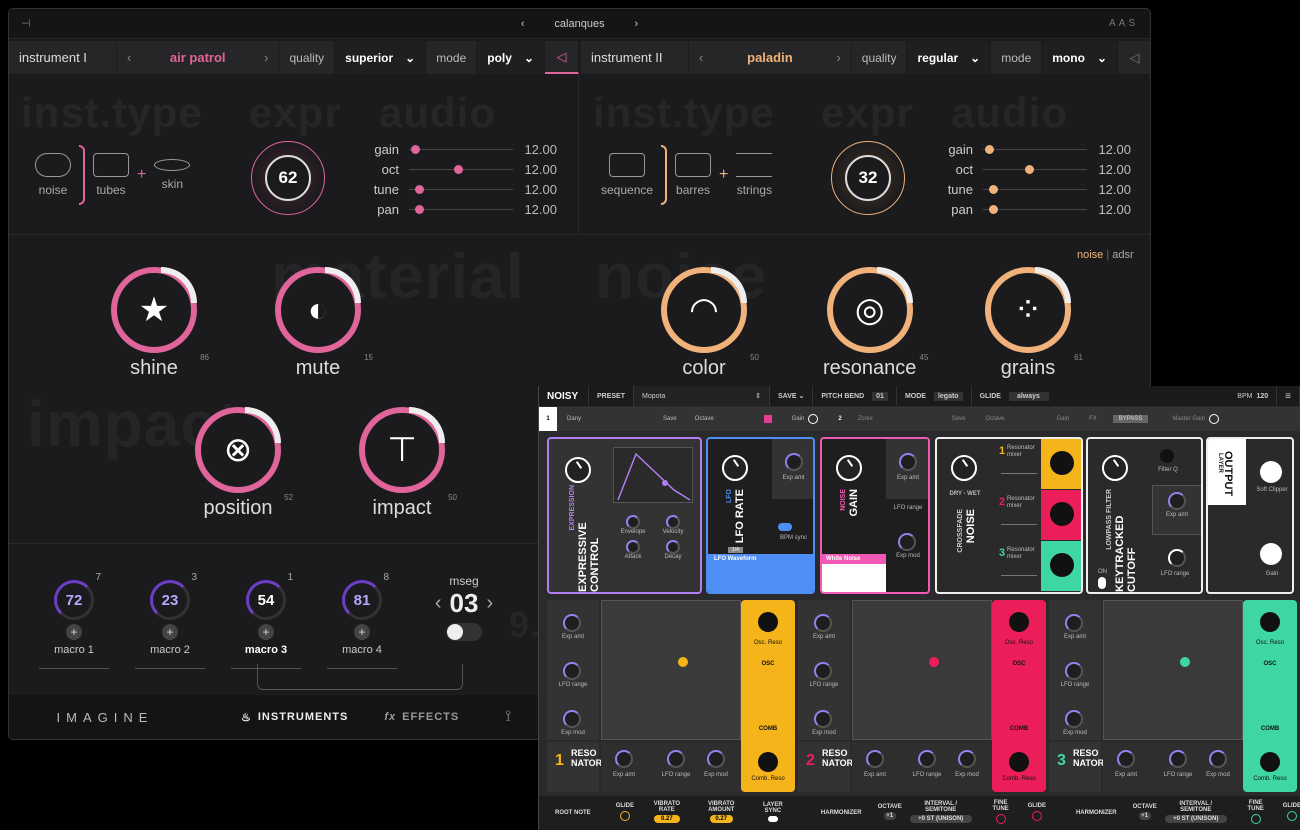 The height and width of the screenshot is (830, 1300). What do you see at coordinates (74, 620) in the screenshot?
I see `macro-1: 7 72 + macro 1` at bounding box center [74, 620].